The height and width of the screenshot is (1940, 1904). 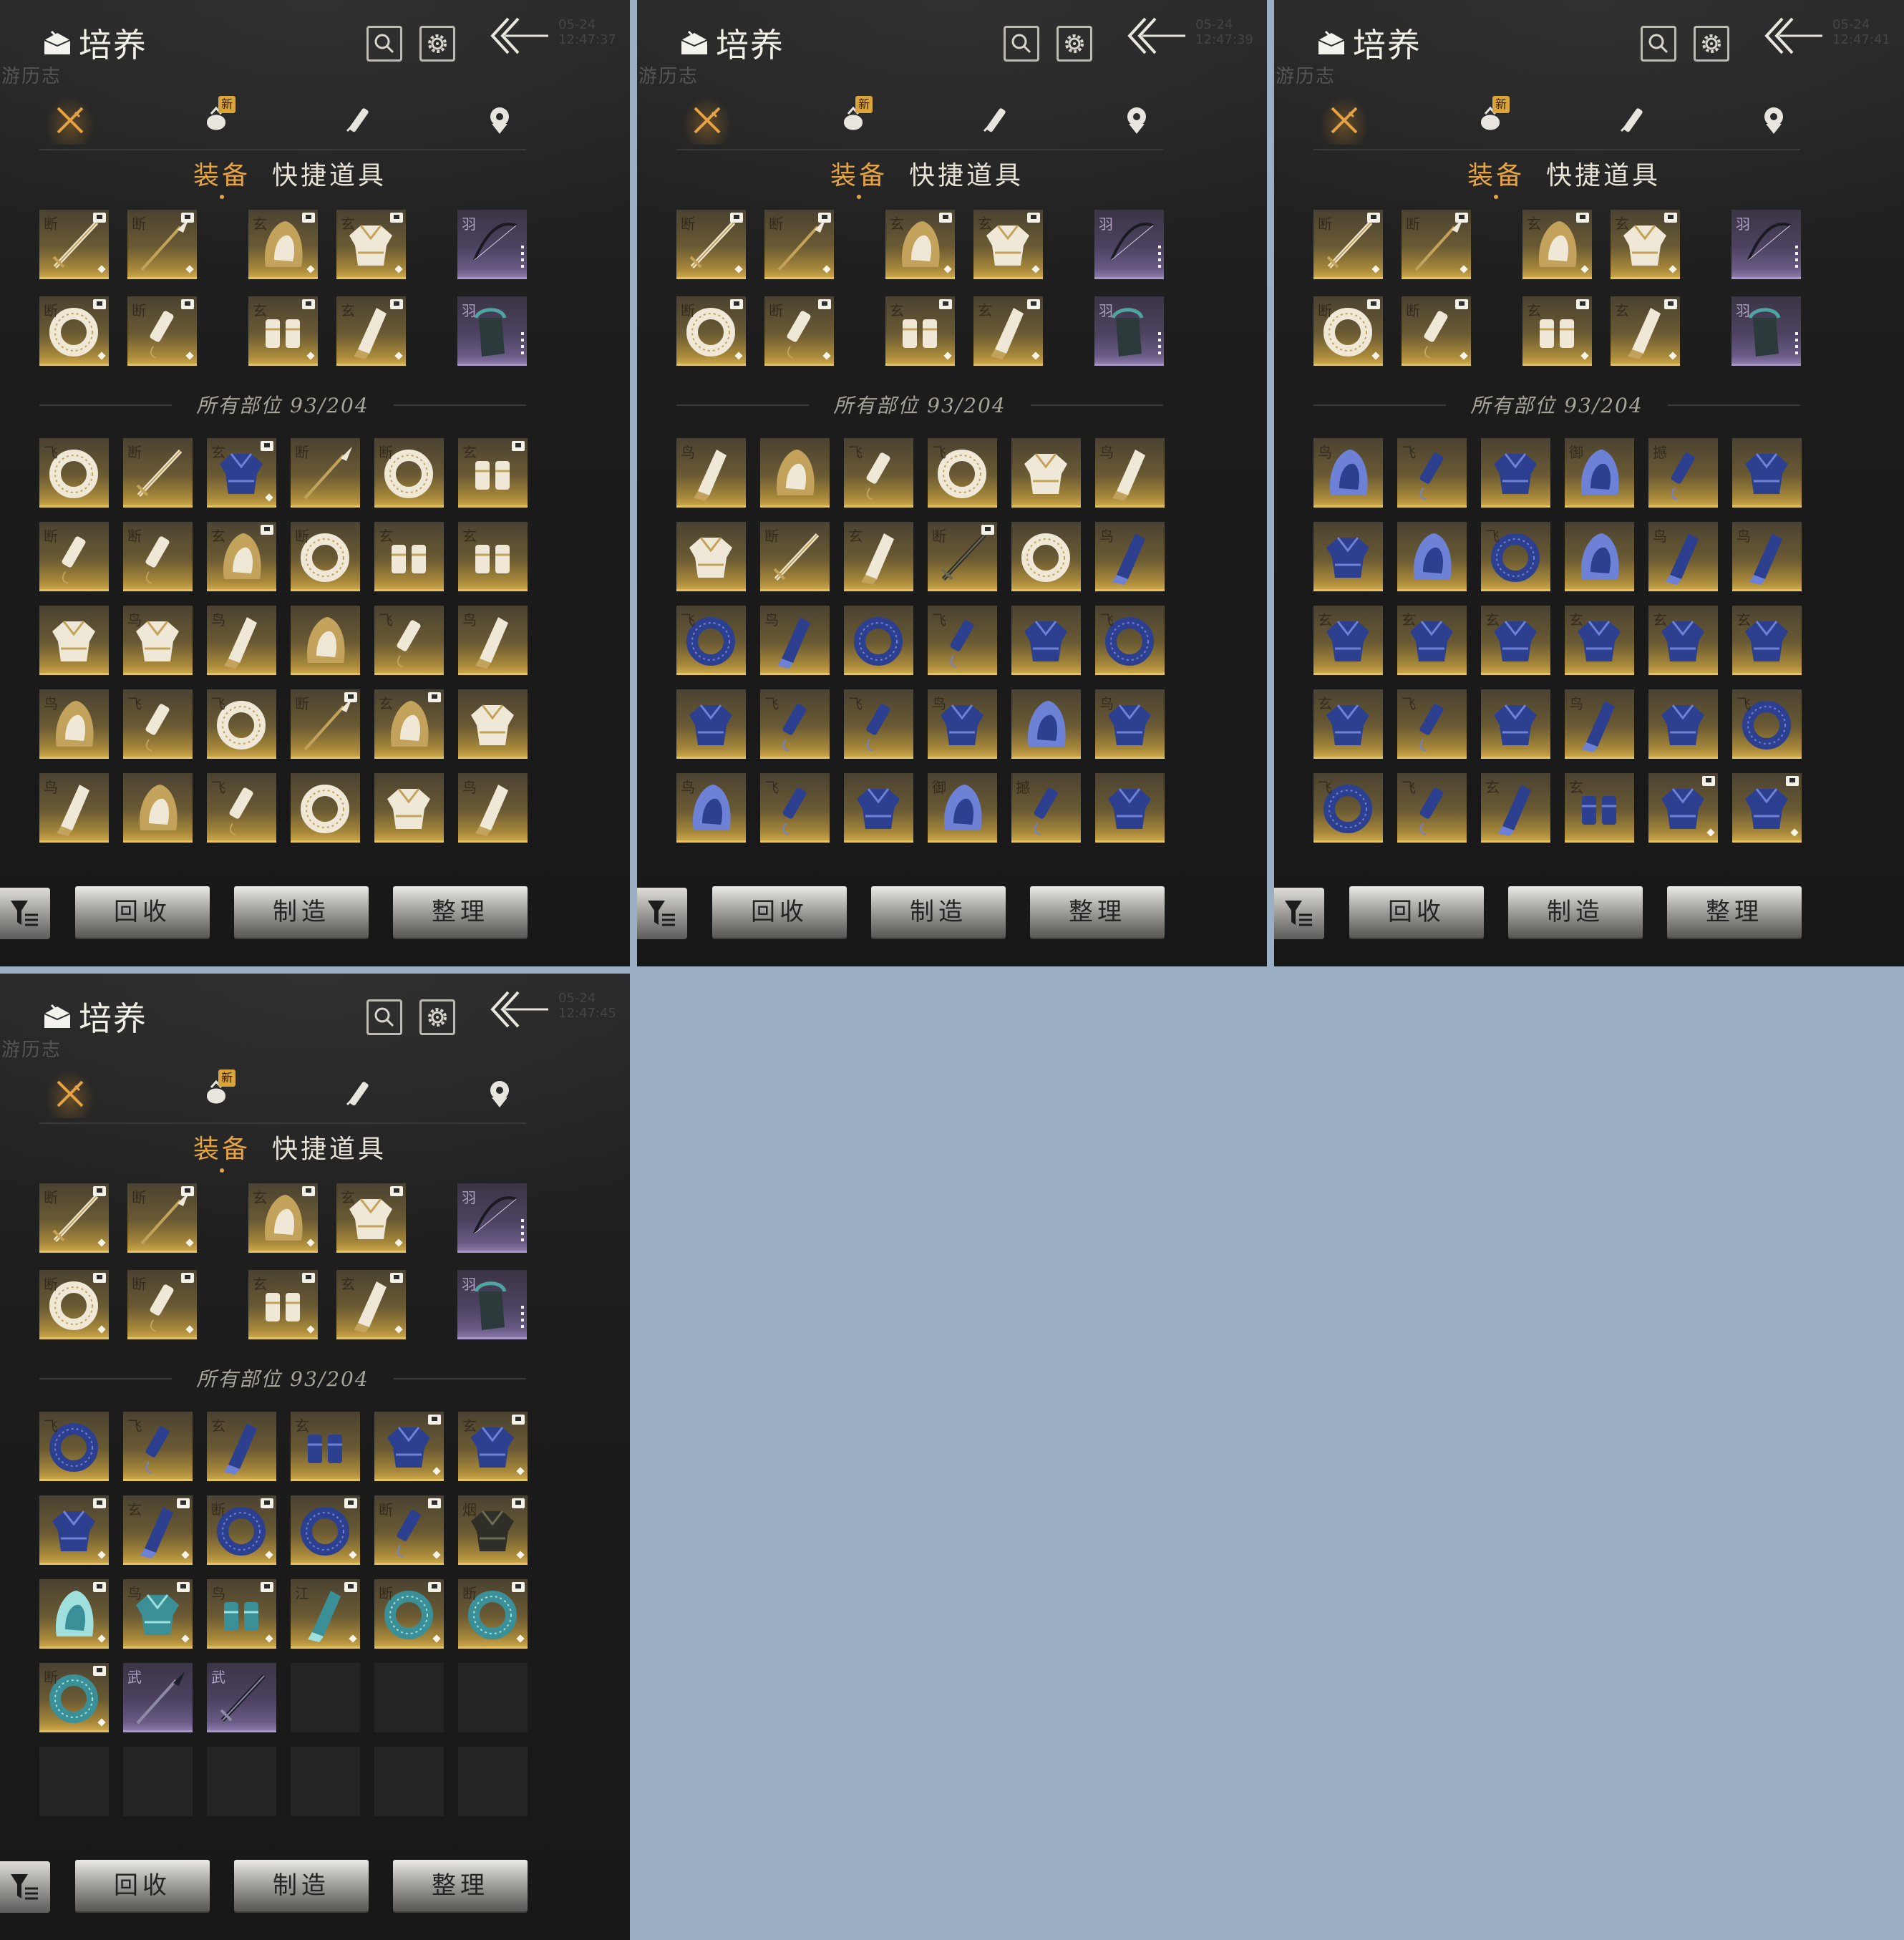 I want to click on tab-quick-items: 快捷道具, so click(x=329, y=173).